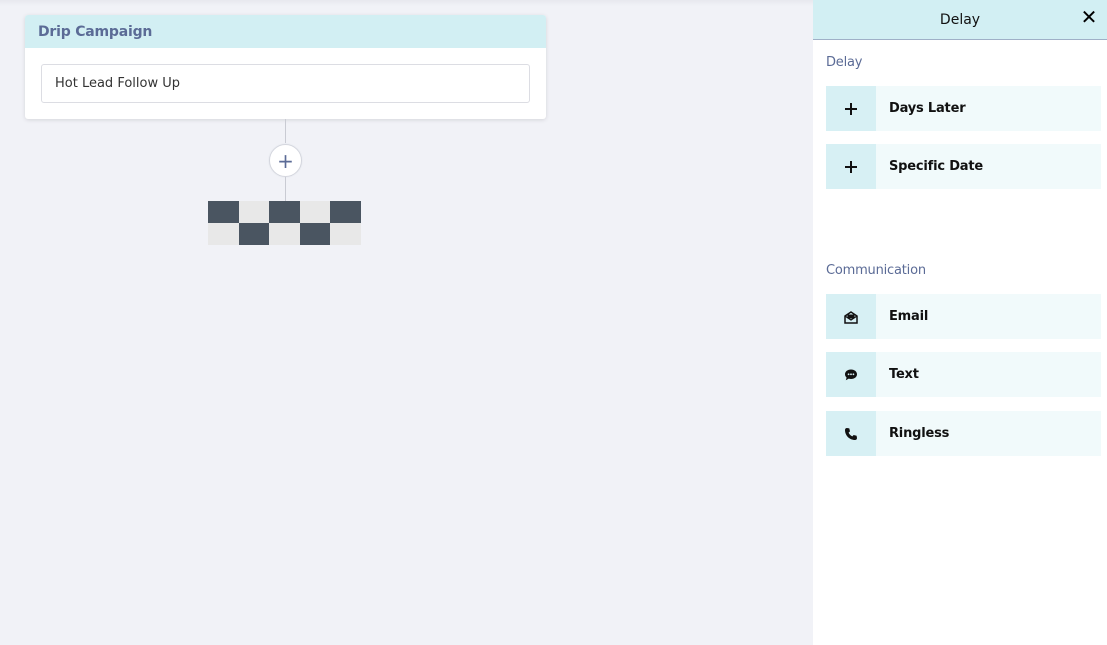 The height and width of the screenshot is (645, 1107). I want to click on section-title-delay: Delay, so click(844, 62).